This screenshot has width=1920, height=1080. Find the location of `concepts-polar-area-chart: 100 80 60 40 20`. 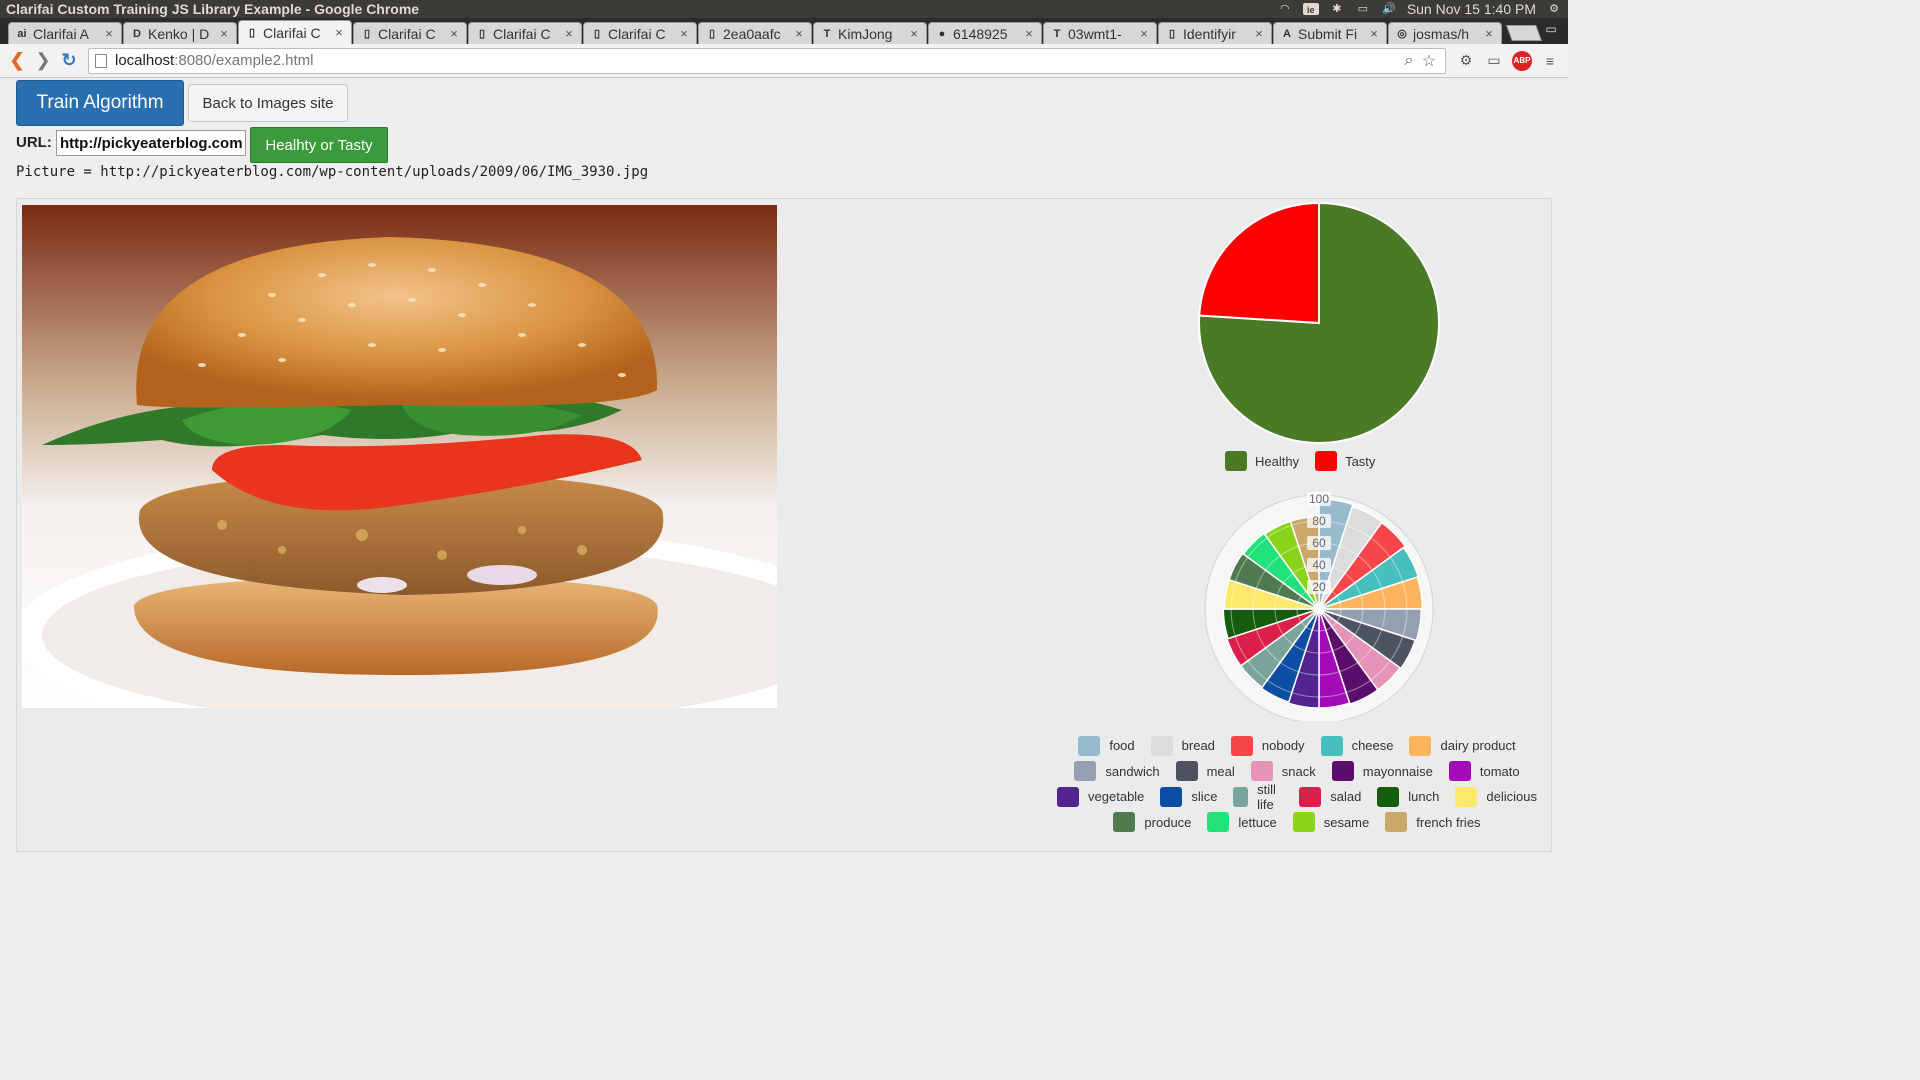

concepts-polar-area-chart: 100 80 60 40 20 is located at coordinates (1319, 606).